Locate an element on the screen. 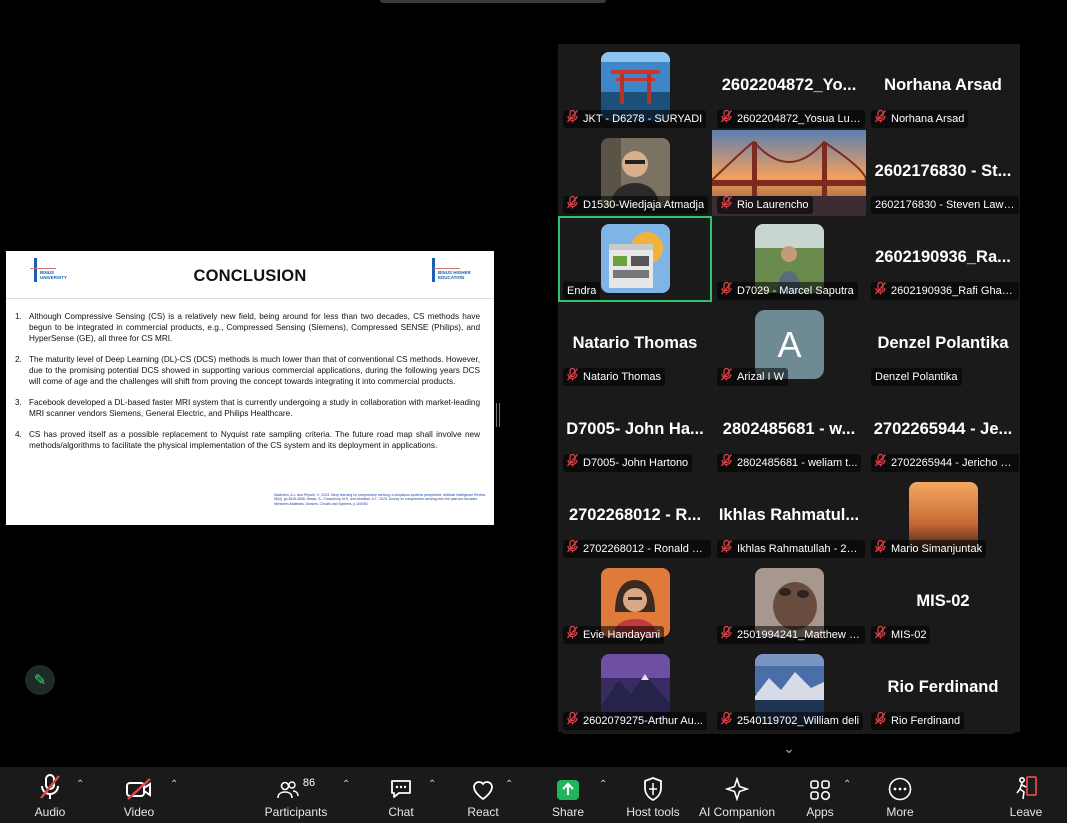 The image size is (1067, 823). participant-tile: A Arizal I W is located at coordinates (789, 345).